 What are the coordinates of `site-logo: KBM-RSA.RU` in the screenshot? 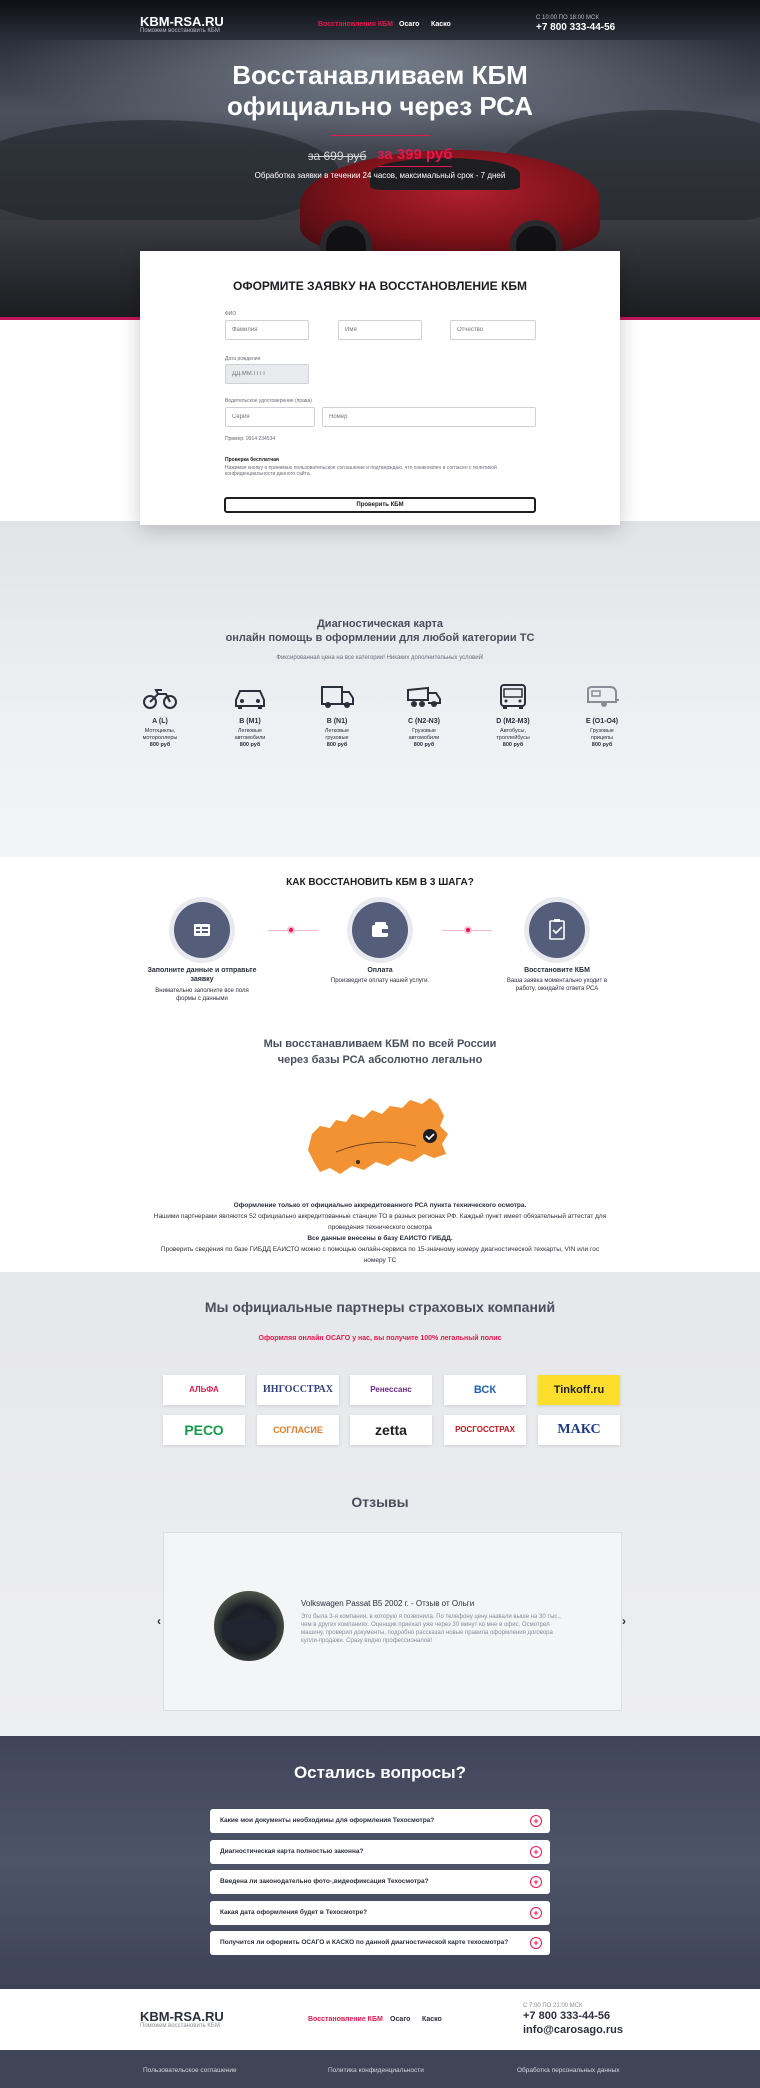 It's located at (182, 21).